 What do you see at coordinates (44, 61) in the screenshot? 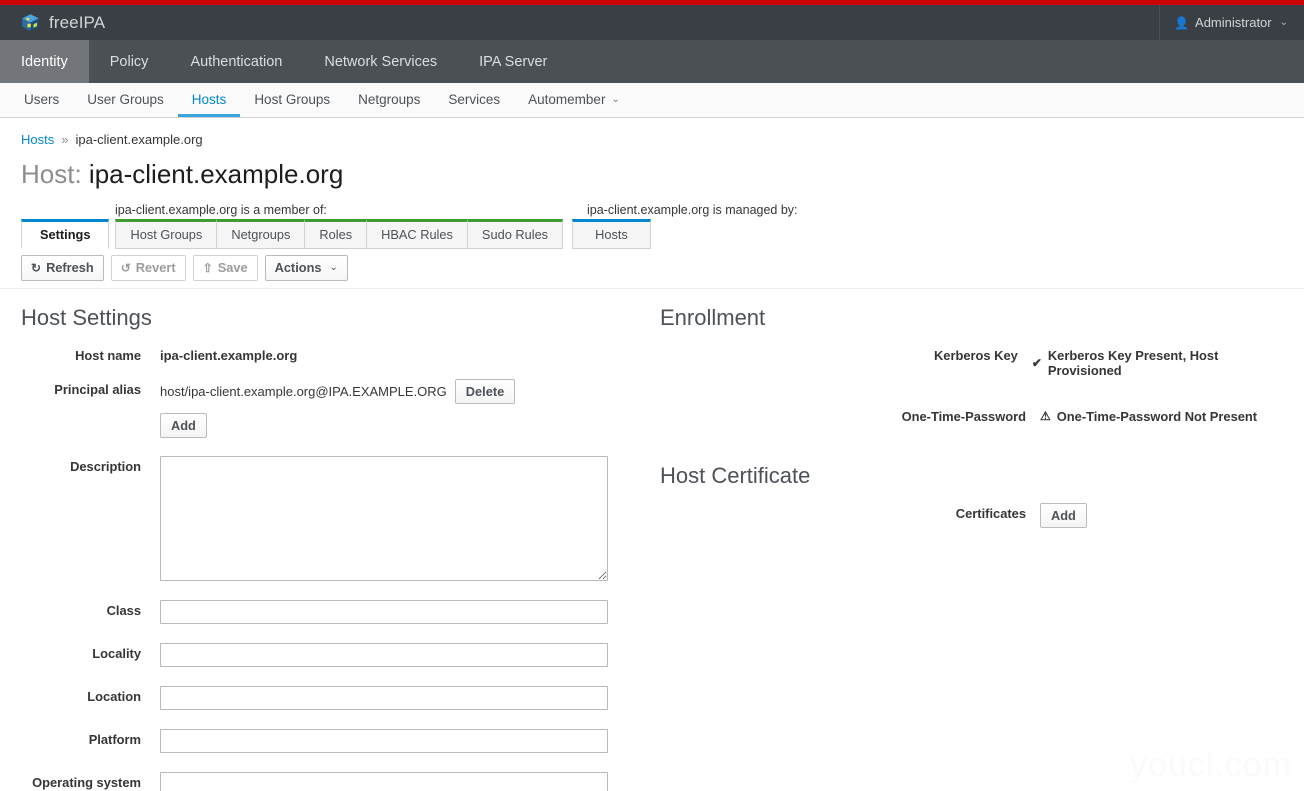
I see `primary-nav-item-identity: Identity` at bounding box center [44, 61].